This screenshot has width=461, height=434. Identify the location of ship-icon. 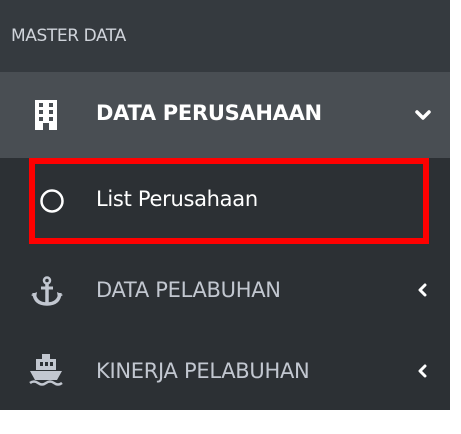
(46, 370).